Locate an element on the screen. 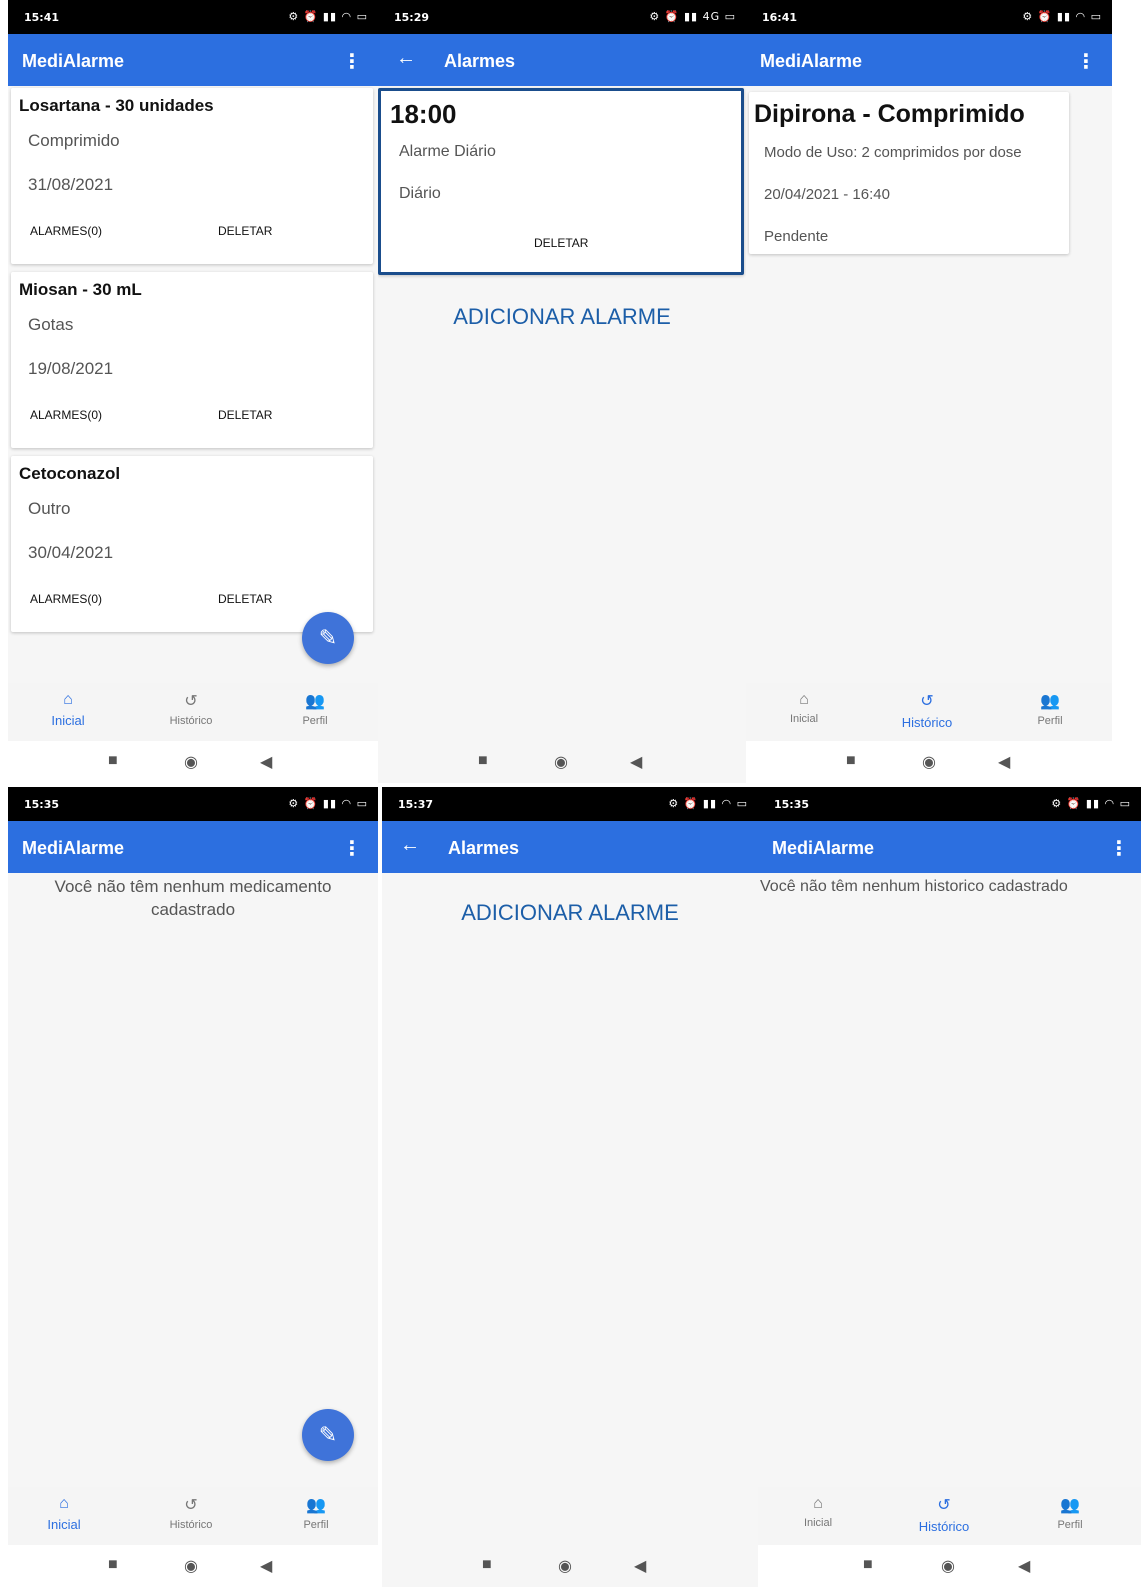 This screenshot has width=1141, height=1587. history-status: Pendente is located at coordinates (796, 236).